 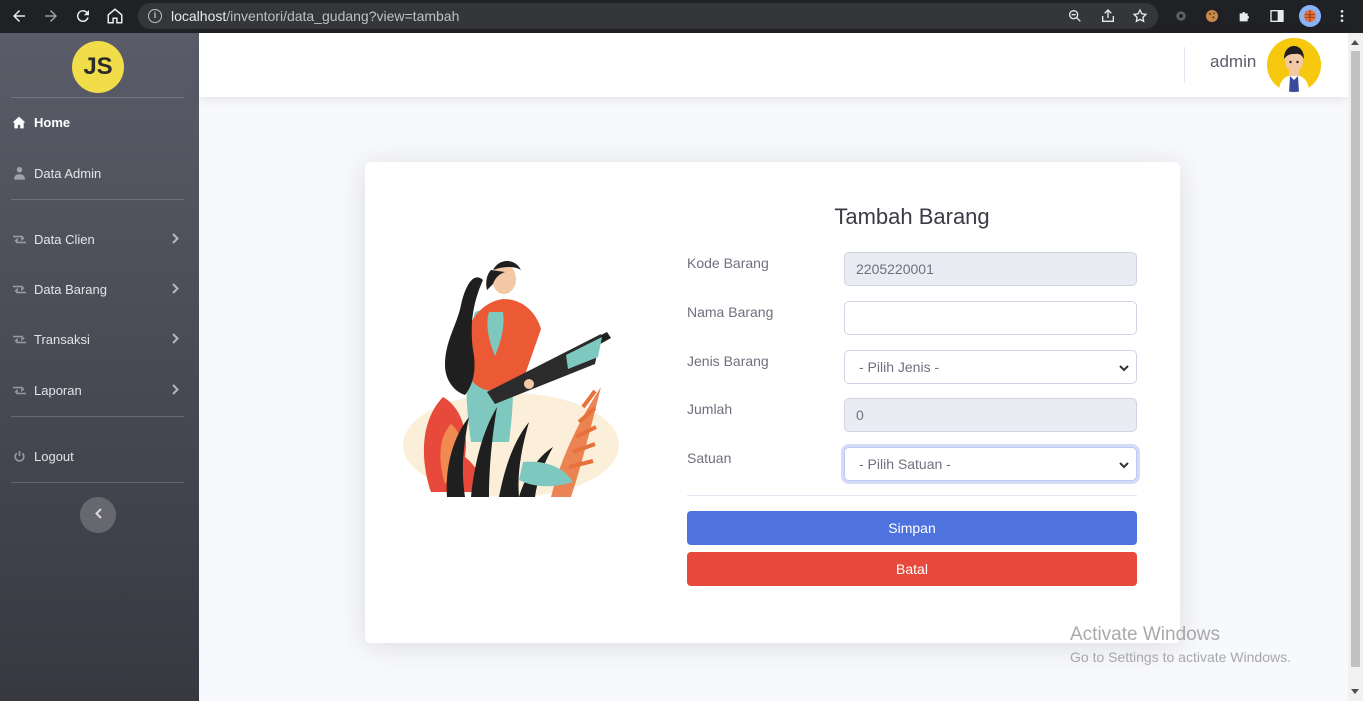 What do you see at coordinates (19, 16) in the screenshot?
I see `back-icon` at bounding box center [19, 16].